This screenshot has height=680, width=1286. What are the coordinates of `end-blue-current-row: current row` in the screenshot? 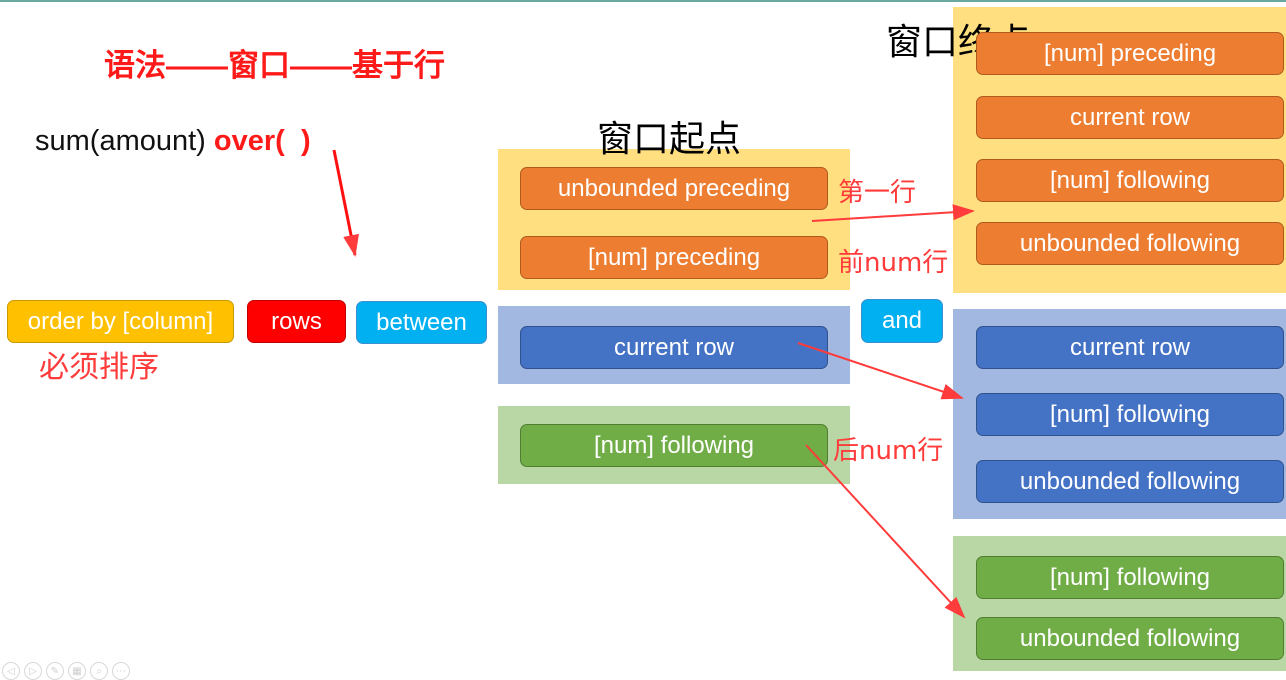 It's located at (1130, 347).